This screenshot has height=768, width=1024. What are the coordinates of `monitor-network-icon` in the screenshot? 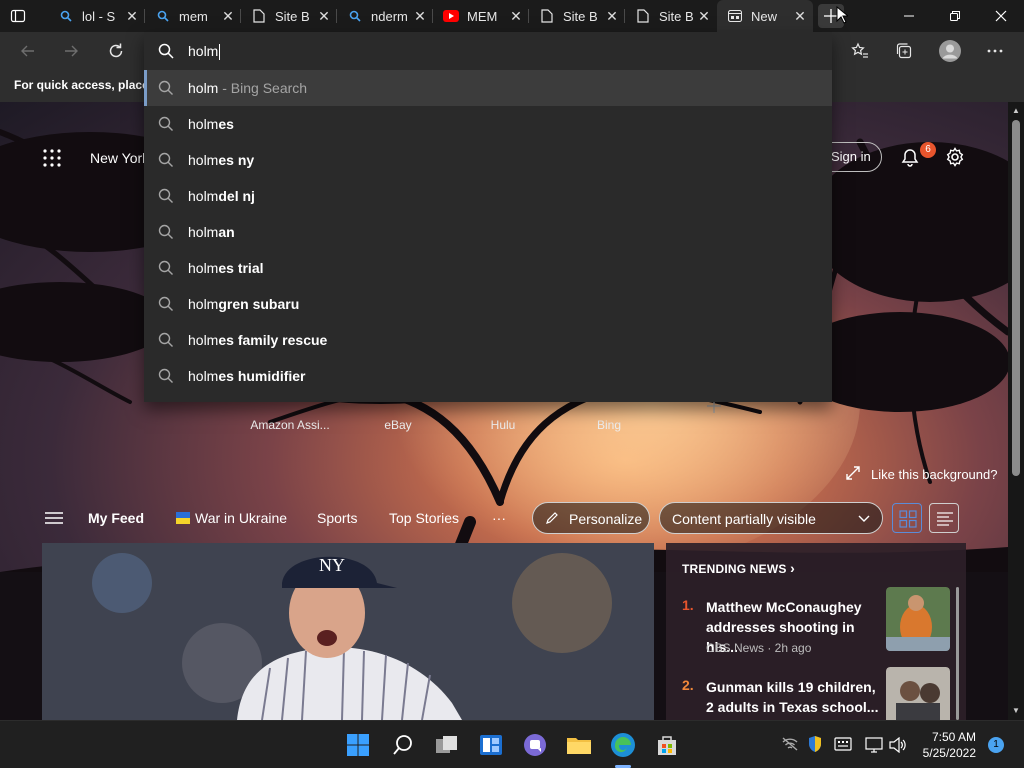 It's located at (874, 747).